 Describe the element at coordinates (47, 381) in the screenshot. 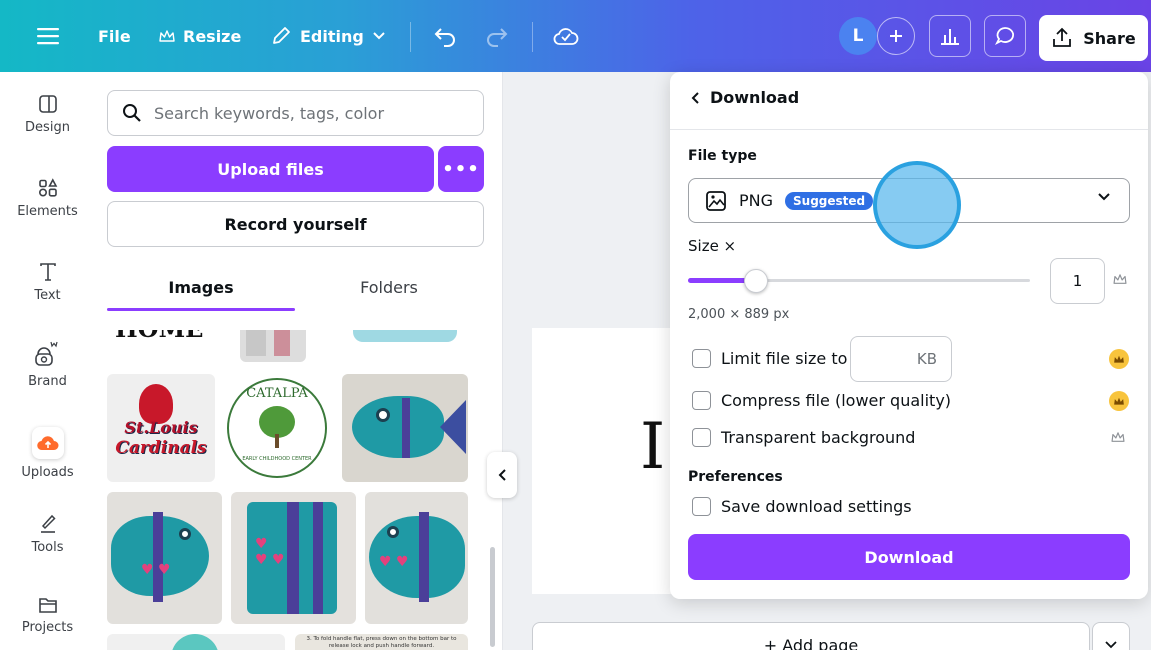

I see `nav-label: Brand` at that location.